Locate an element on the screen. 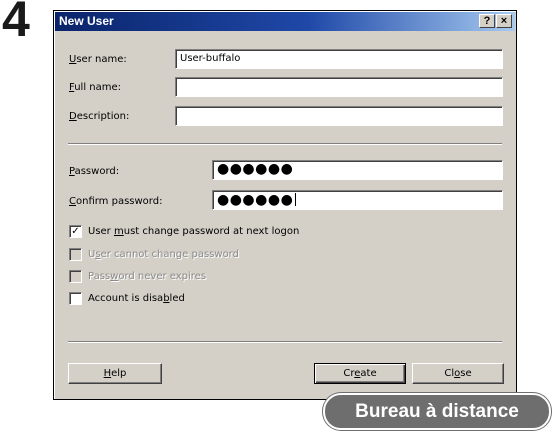 This screenshot has width=554, height=437. checkbox-cannot-change is located at coordinates (75, 254).